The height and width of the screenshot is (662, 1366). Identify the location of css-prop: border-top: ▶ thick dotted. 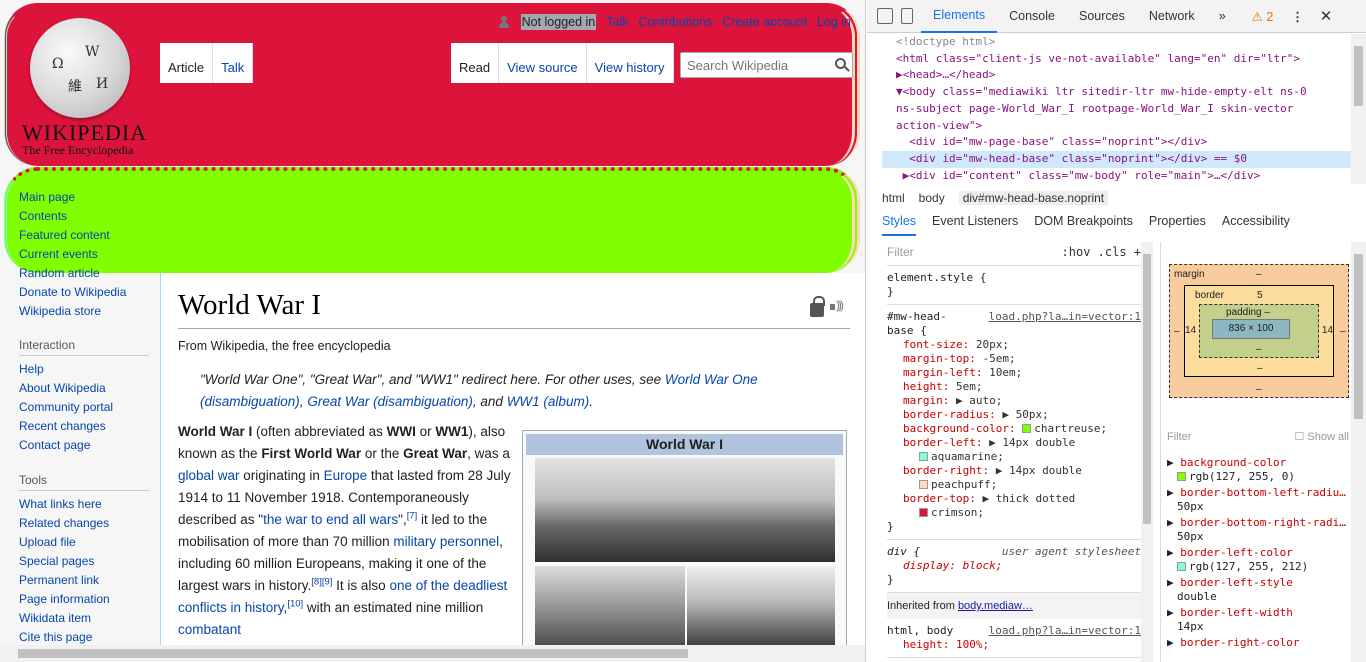
(1014, 499).